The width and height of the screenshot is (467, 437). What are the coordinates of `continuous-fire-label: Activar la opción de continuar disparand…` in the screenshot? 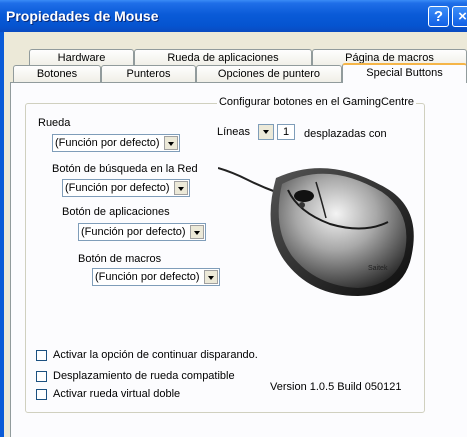 It's located at (155, 355).